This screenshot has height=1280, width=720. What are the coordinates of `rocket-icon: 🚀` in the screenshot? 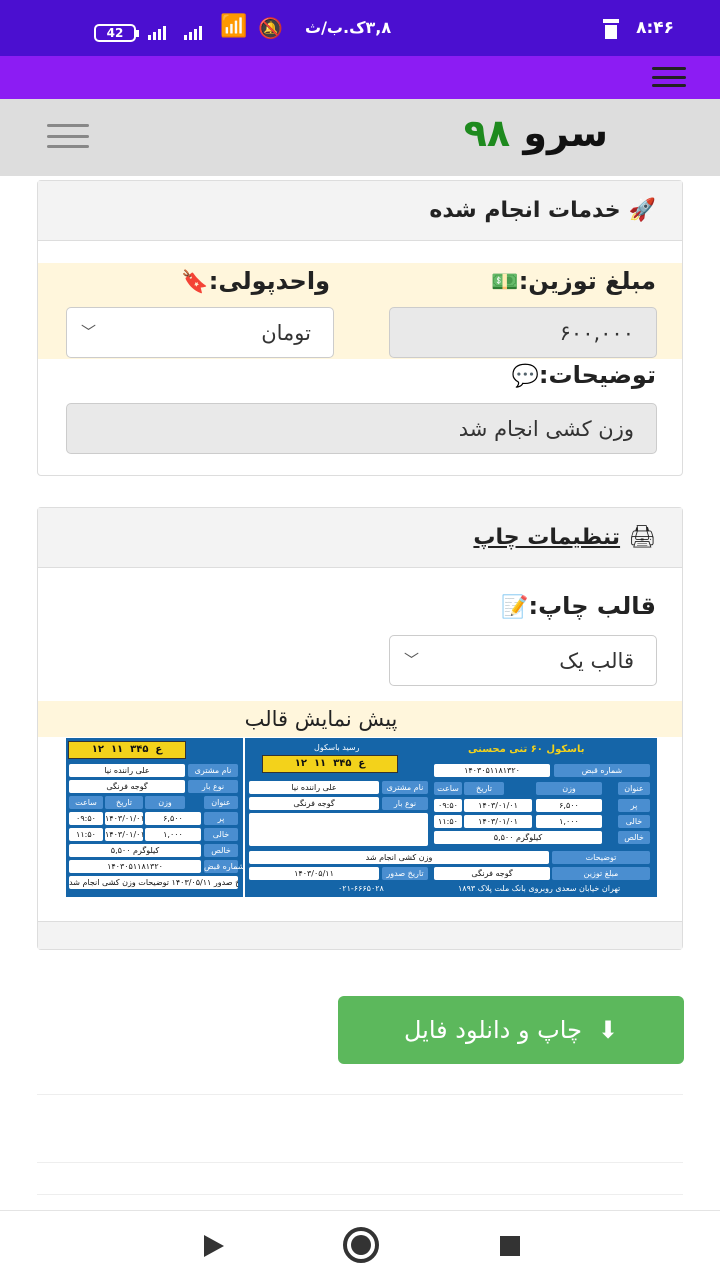 It's located at (642, 210).